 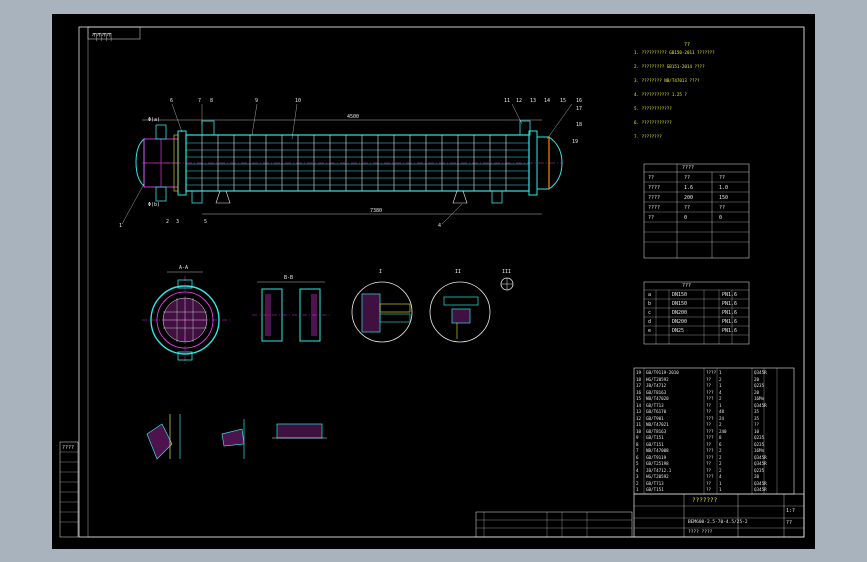 What do you see at coordinates (579, 109) in the screenshot?
I see `callout-17: 17` at bounding box center [579, 109].